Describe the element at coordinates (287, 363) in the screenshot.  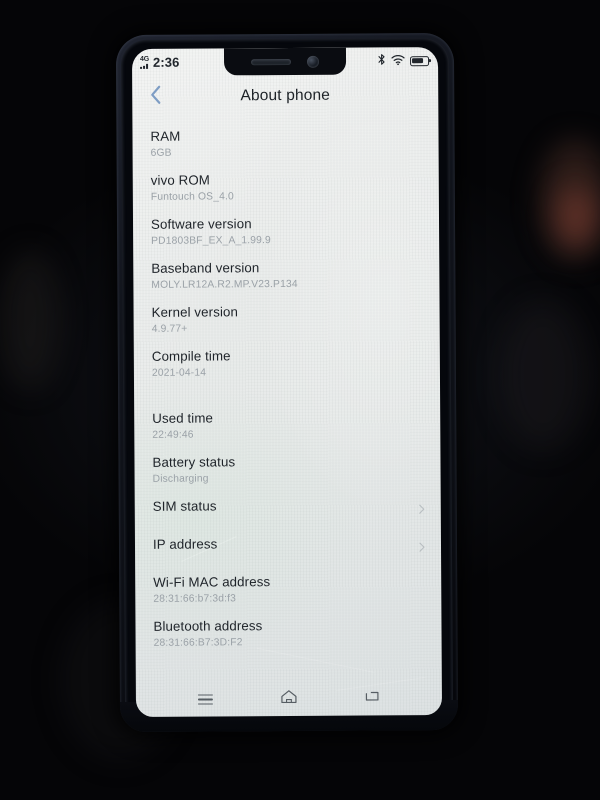
I see `list-item: Compile time 2021-04-14` at that location.